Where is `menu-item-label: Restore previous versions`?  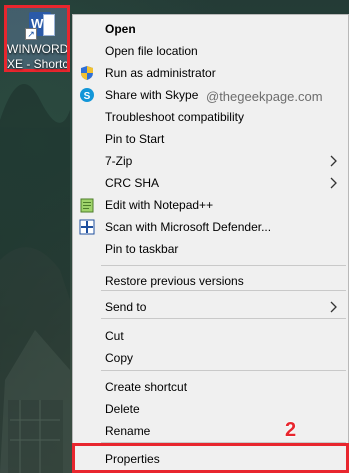 menu-item-label: Restore previous versions is located at coordinates (174, 281).